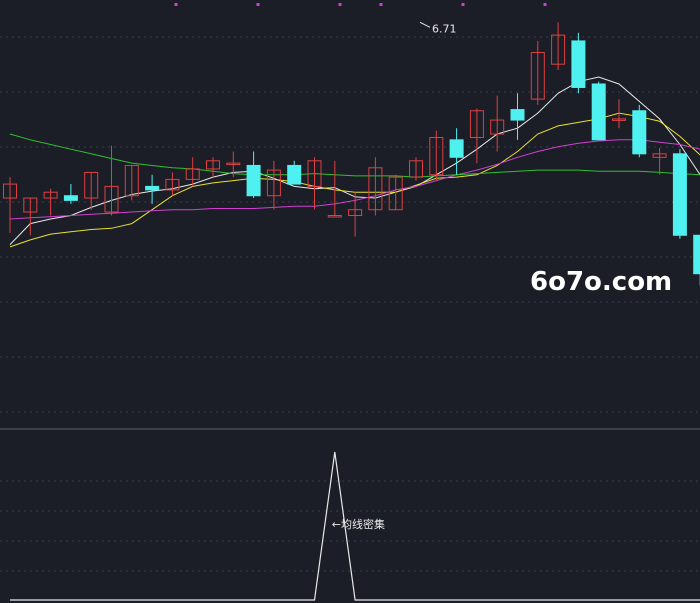 This screenshot has width=700, height=603. What do you see at coordinates (358, 524) in the screenshot?
I see `indicator-annotation-label: ←均线密集` at bounding box center [358, 524].